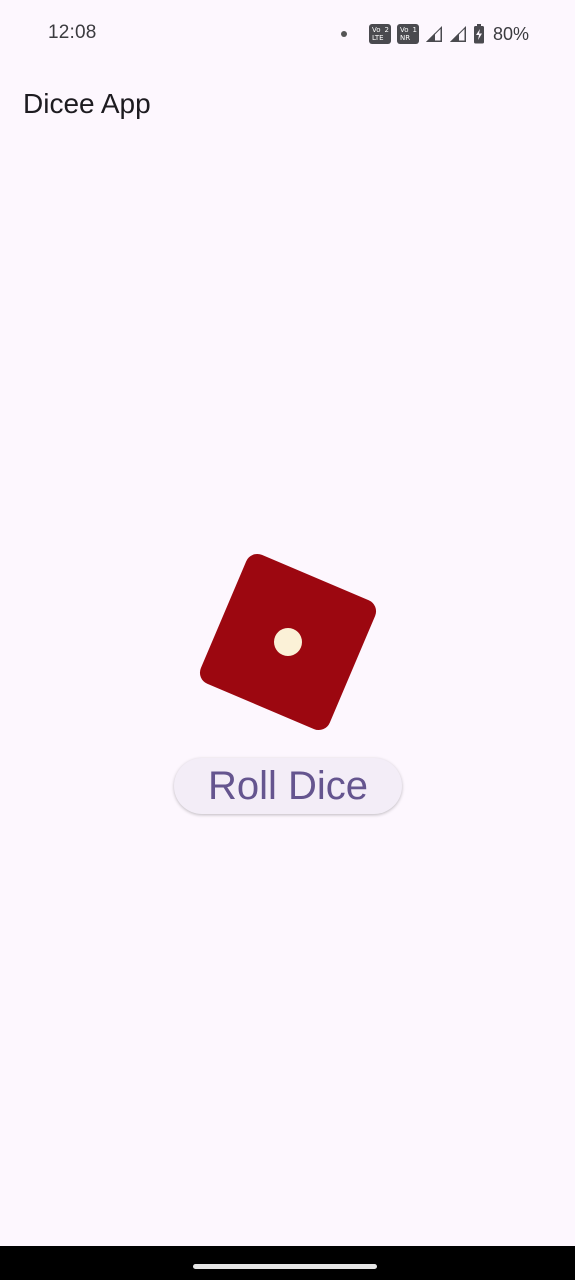 The height and width of the screenshot is (1280, 575). What do you see at coordinates (414, 30) in the screenshot?
I see `vonr-sim-number: 1` at bounding box center [414, 30].